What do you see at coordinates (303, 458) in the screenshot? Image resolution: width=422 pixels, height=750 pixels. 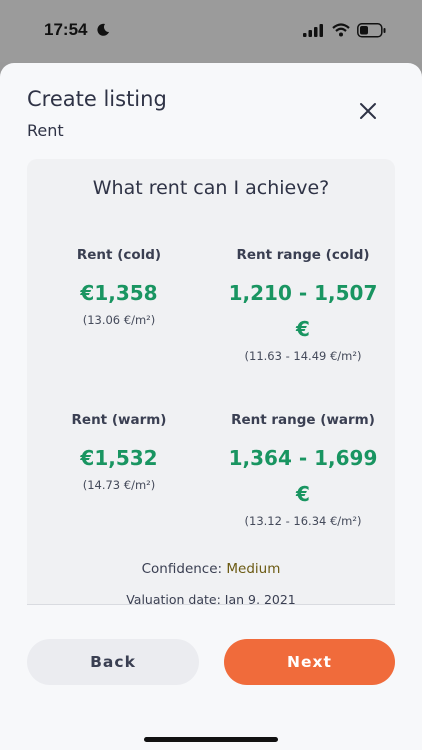 I see `rent-range-warm-value: 1,364 - 1,699` at bounding box center [303, 458].